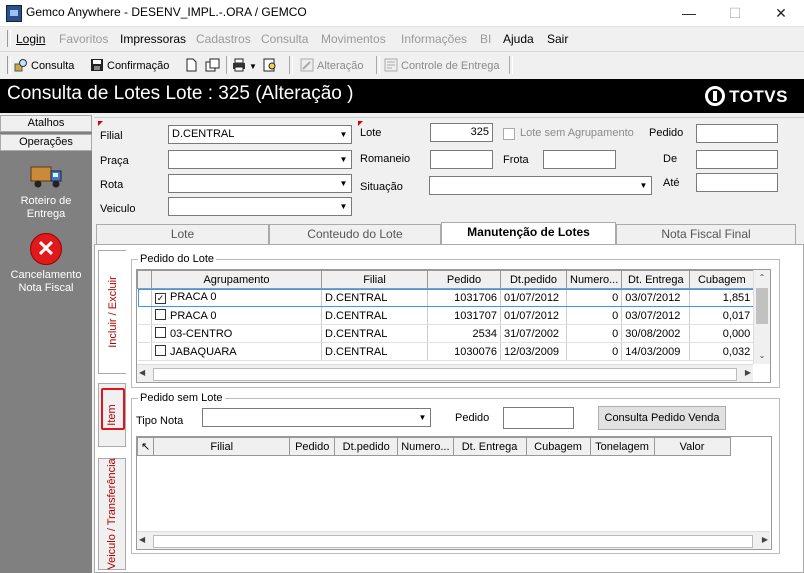  I want to click on veiculo-select: ▼, so click(260, 206).